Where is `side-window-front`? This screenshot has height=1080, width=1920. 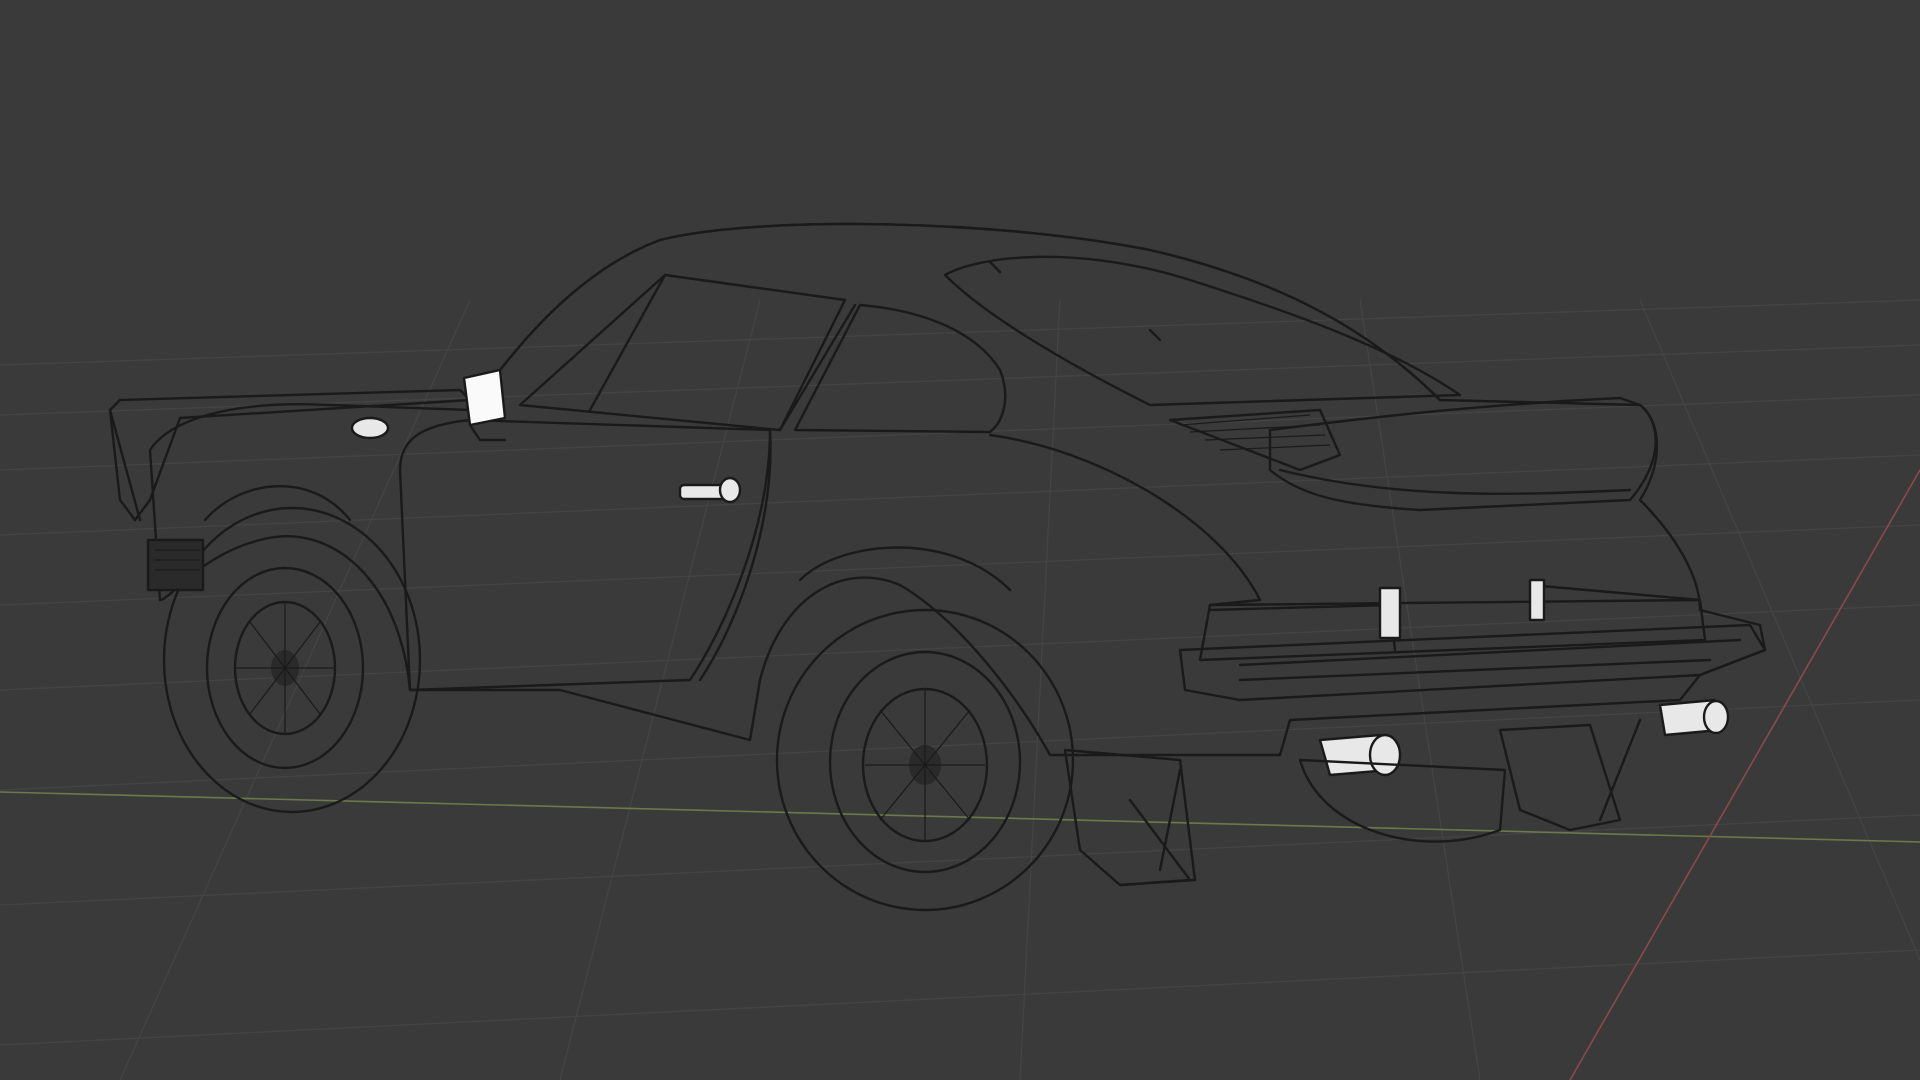
side-window-front is located at coordinates (682, 352).